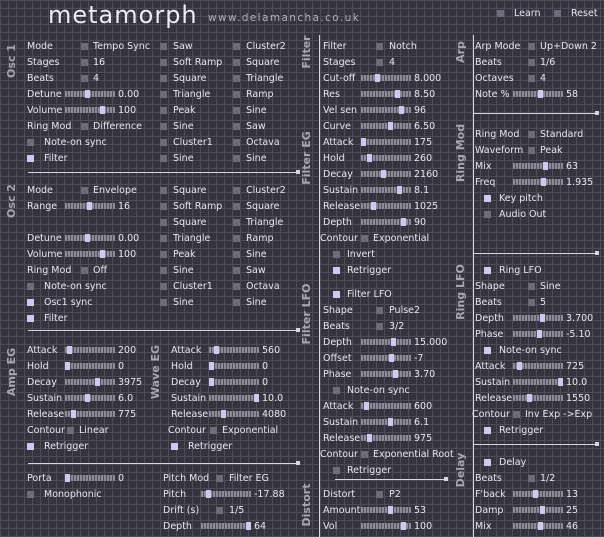  Describe the element at coordinates (226, 526) in the screenshot. I see `pitch-depth-slider` at that location.